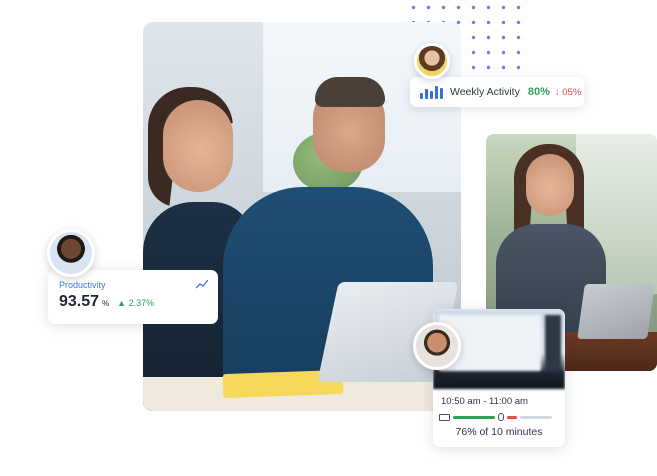 The width and height of the screenshot is (657, 476). I want to click on timeline-avatar, so click(437, 346).